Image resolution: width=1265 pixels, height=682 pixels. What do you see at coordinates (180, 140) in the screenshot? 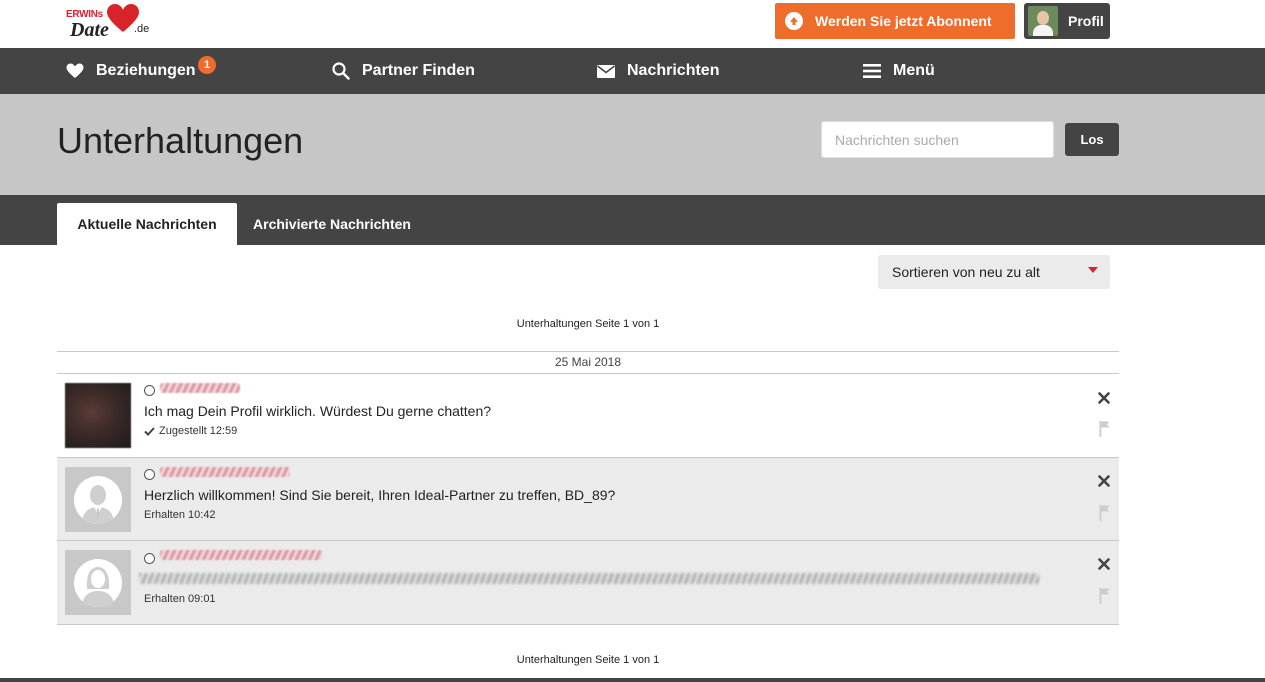
I see `page-title: Unterhaltungen` at bounding box center [180, 140].